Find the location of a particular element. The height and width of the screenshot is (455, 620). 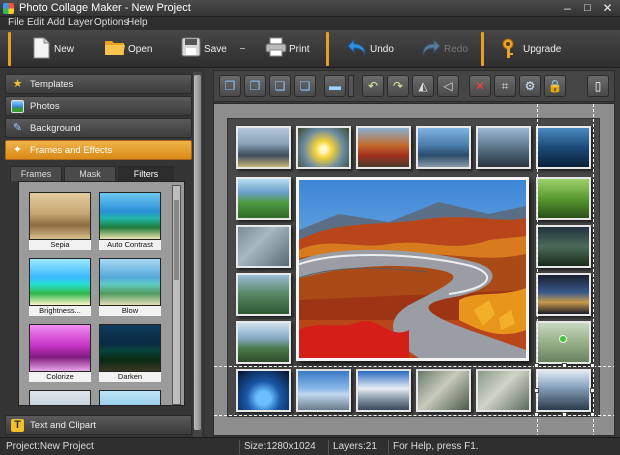

menu-edit: Edit is located at coordinates (35, 22).